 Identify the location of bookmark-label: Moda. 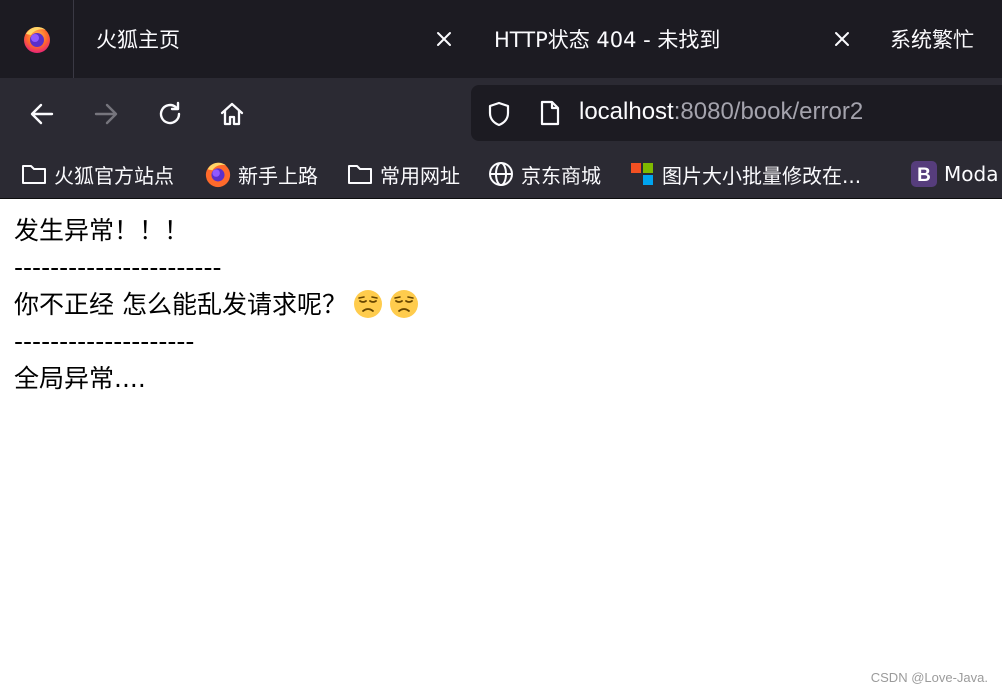
(971, 174).